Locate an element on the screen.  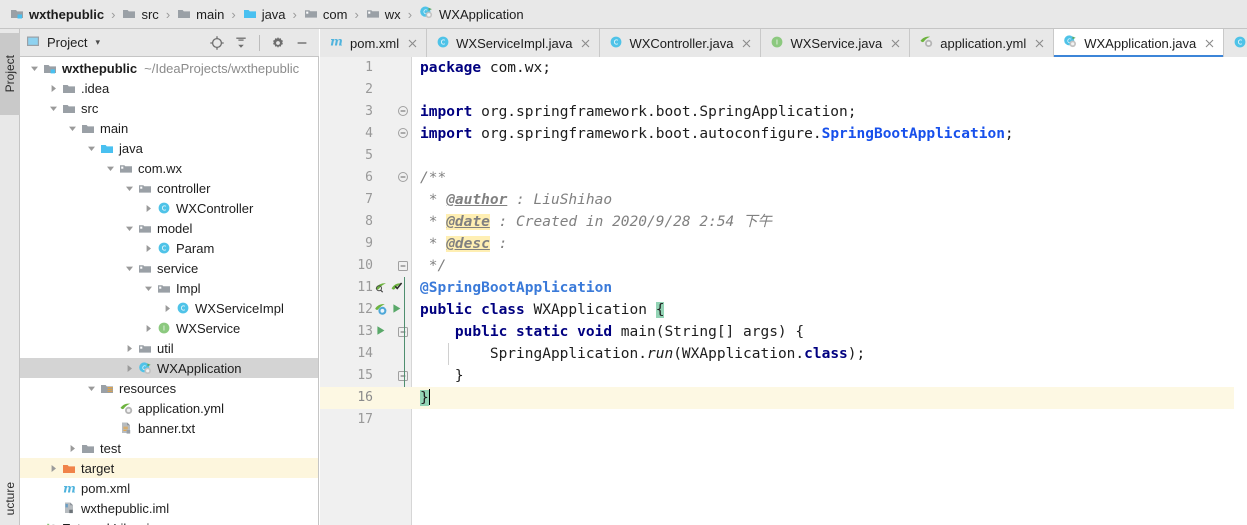
breadcrumb-item-class: C WXApplication is located at coordinates (471, 14).